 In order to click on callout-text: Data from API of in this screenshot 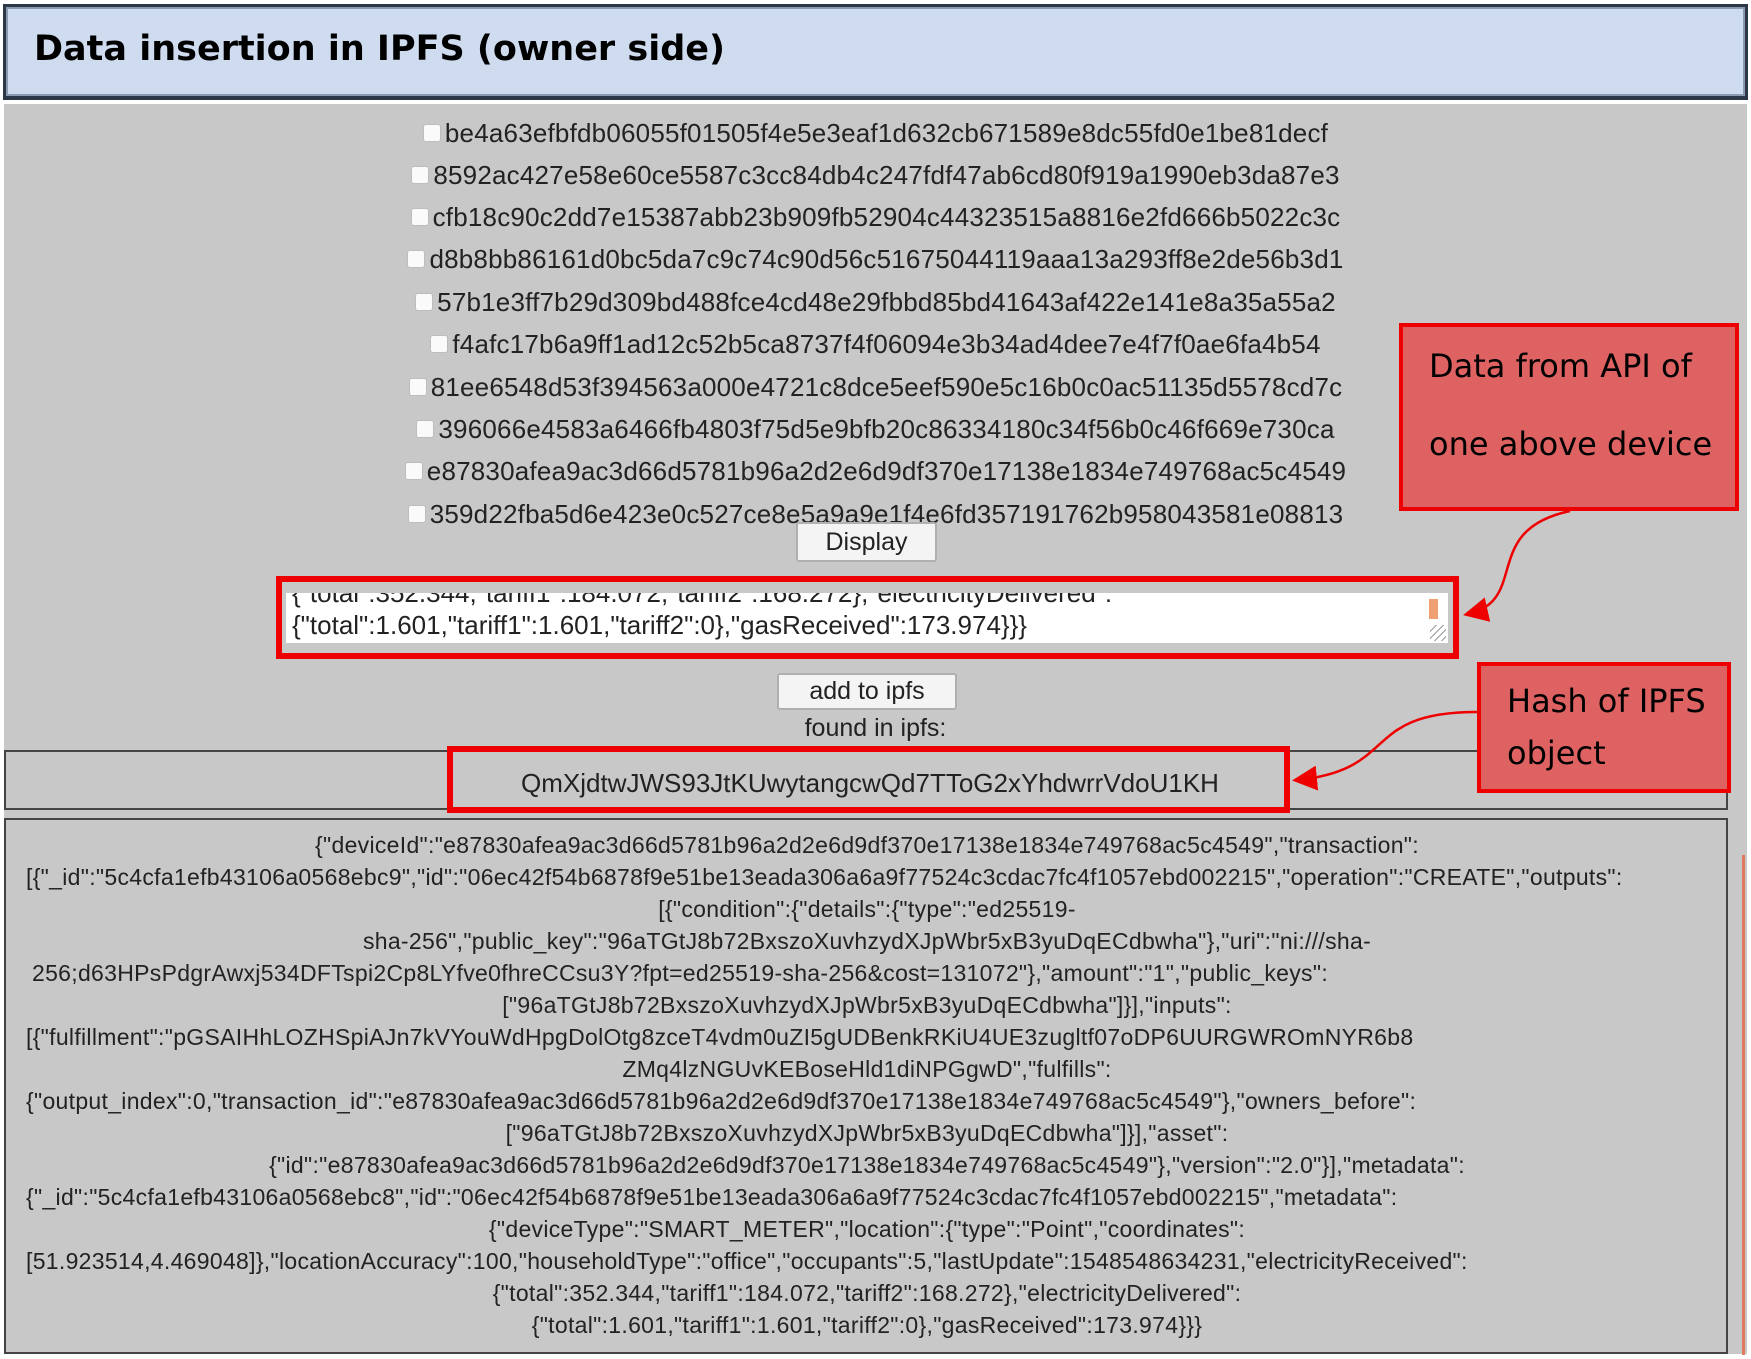, I will do `click(1560, 366)`.